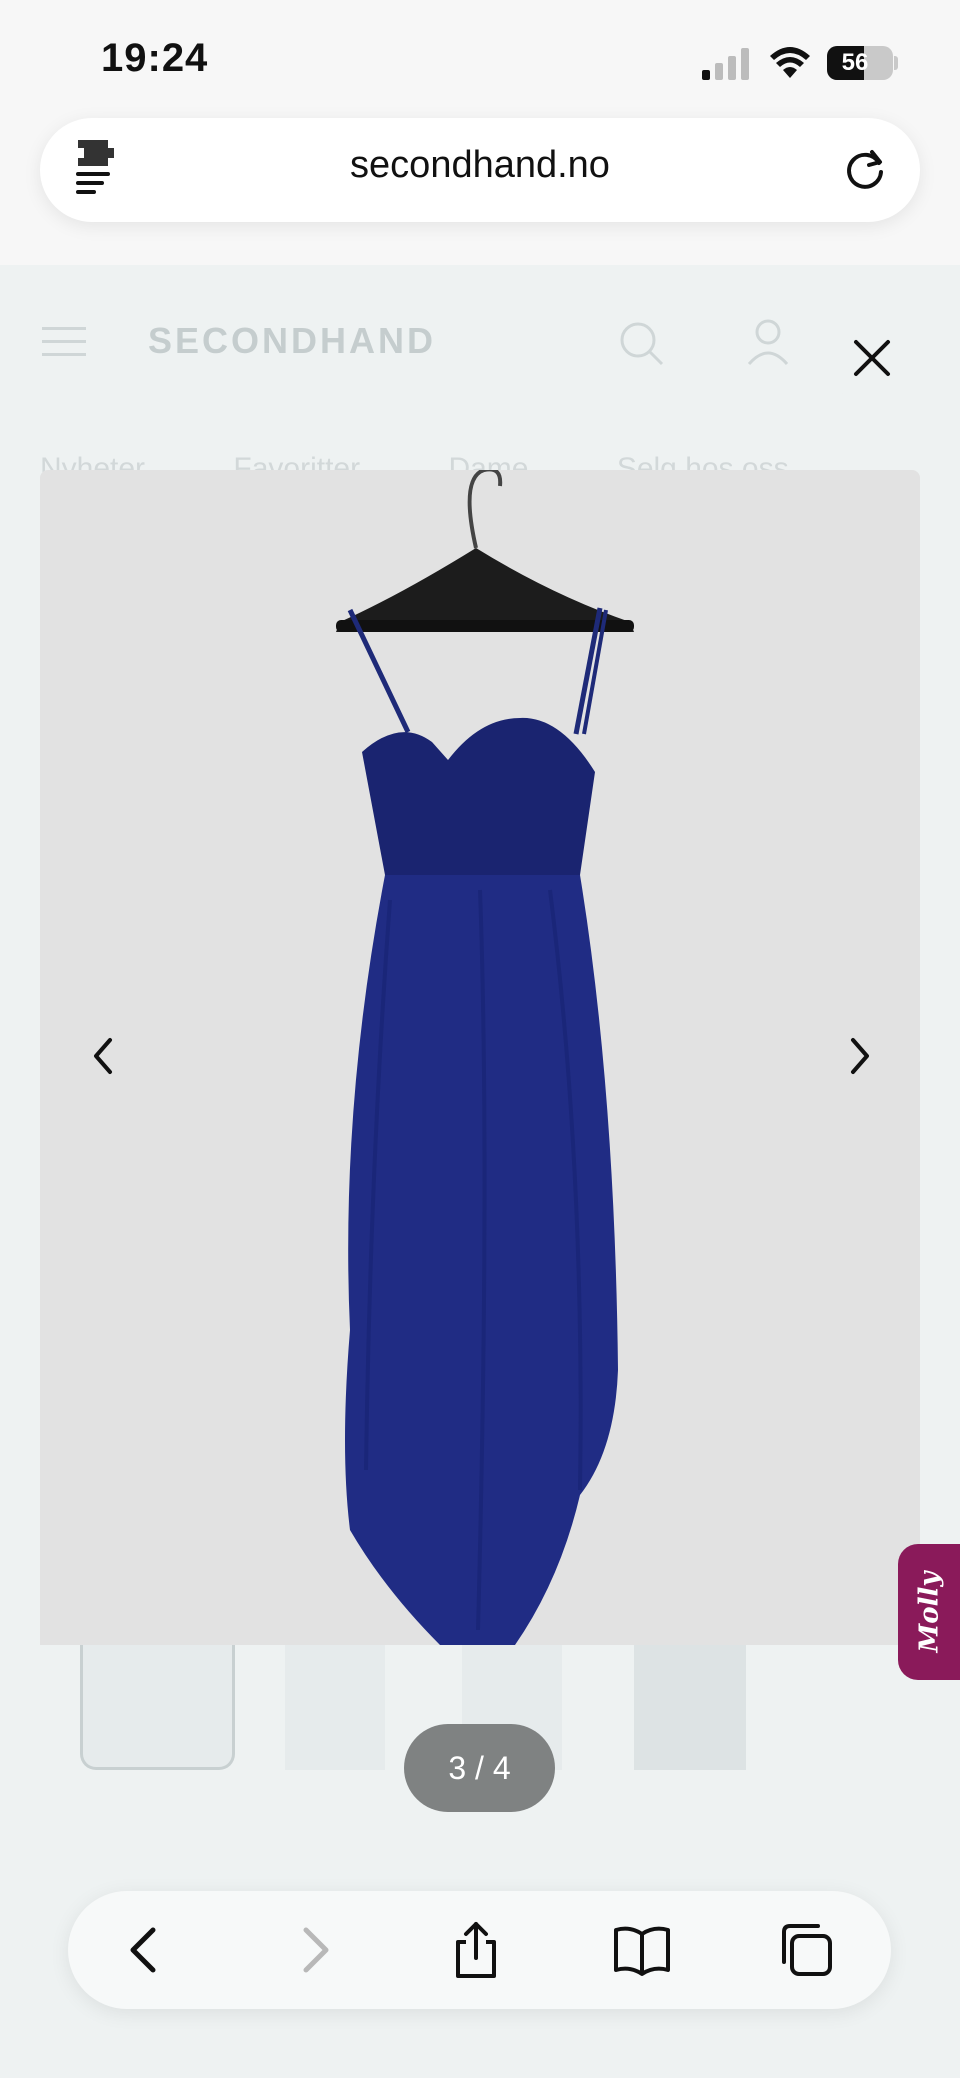  I want to click on chevron-left-icon, so click(103, 1056).